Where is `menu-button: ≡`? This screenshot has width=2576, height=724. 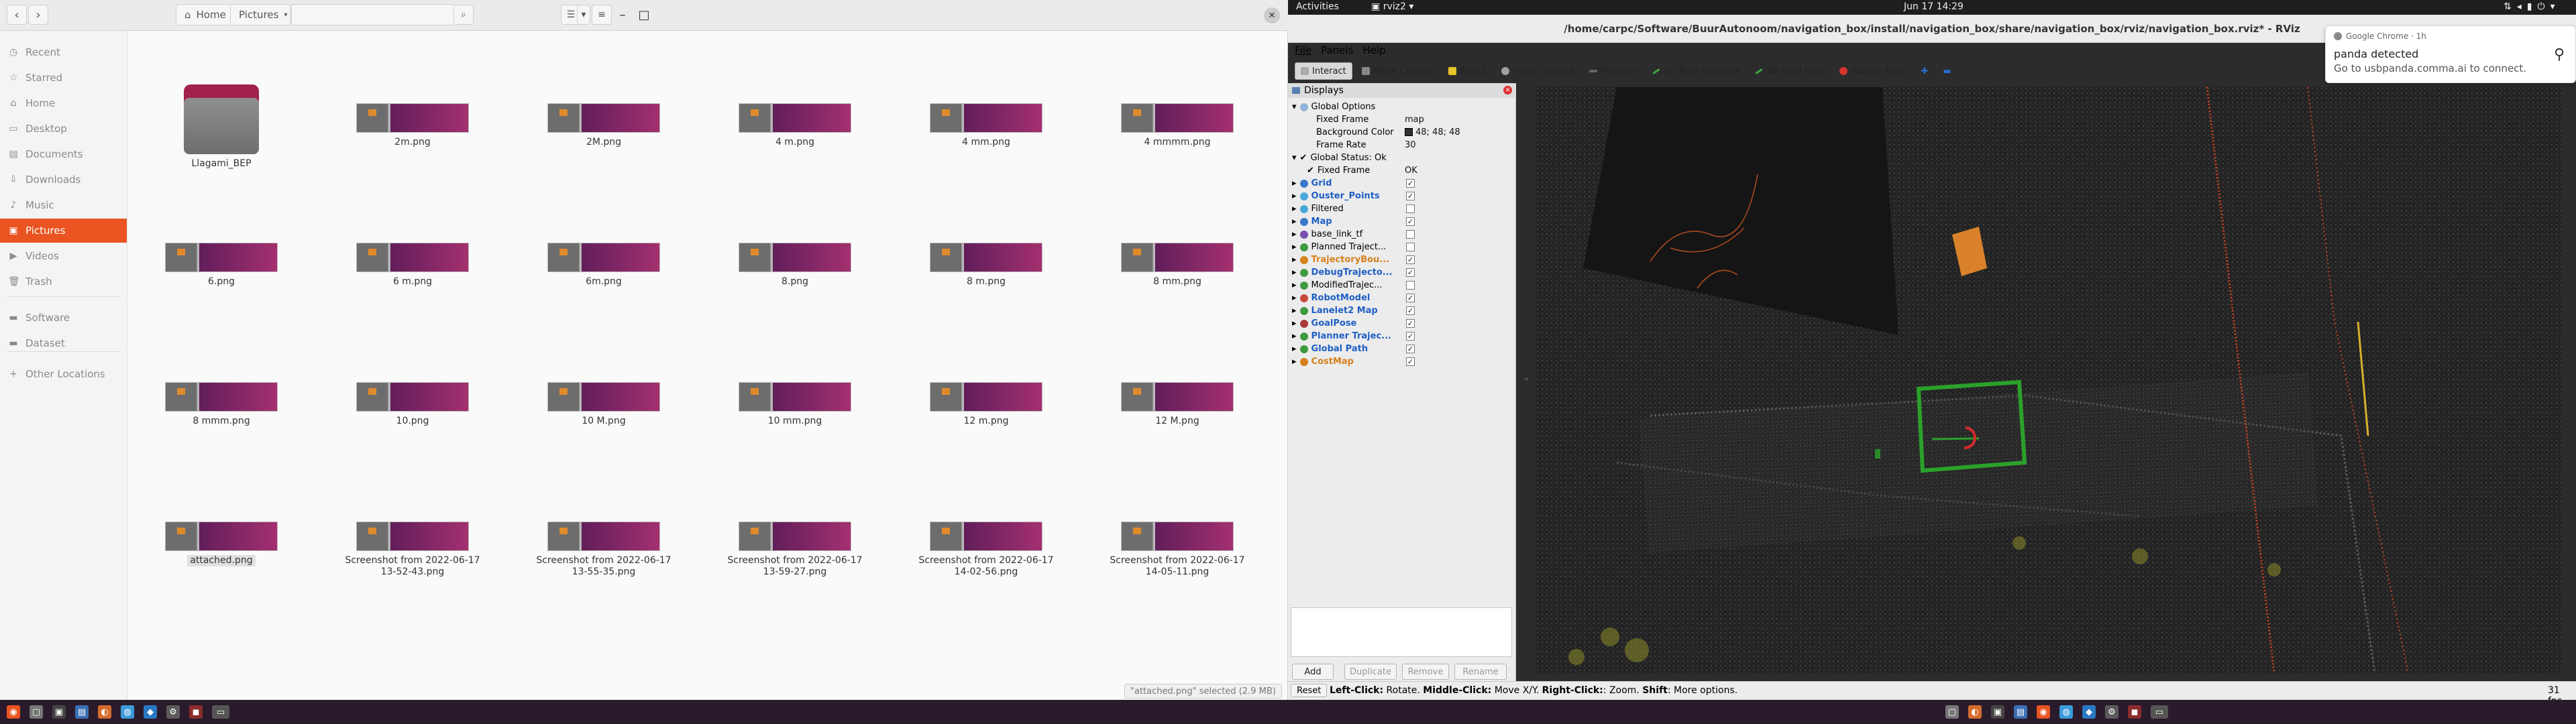 menu-button: ≡ is located at coordinates (602, 15).